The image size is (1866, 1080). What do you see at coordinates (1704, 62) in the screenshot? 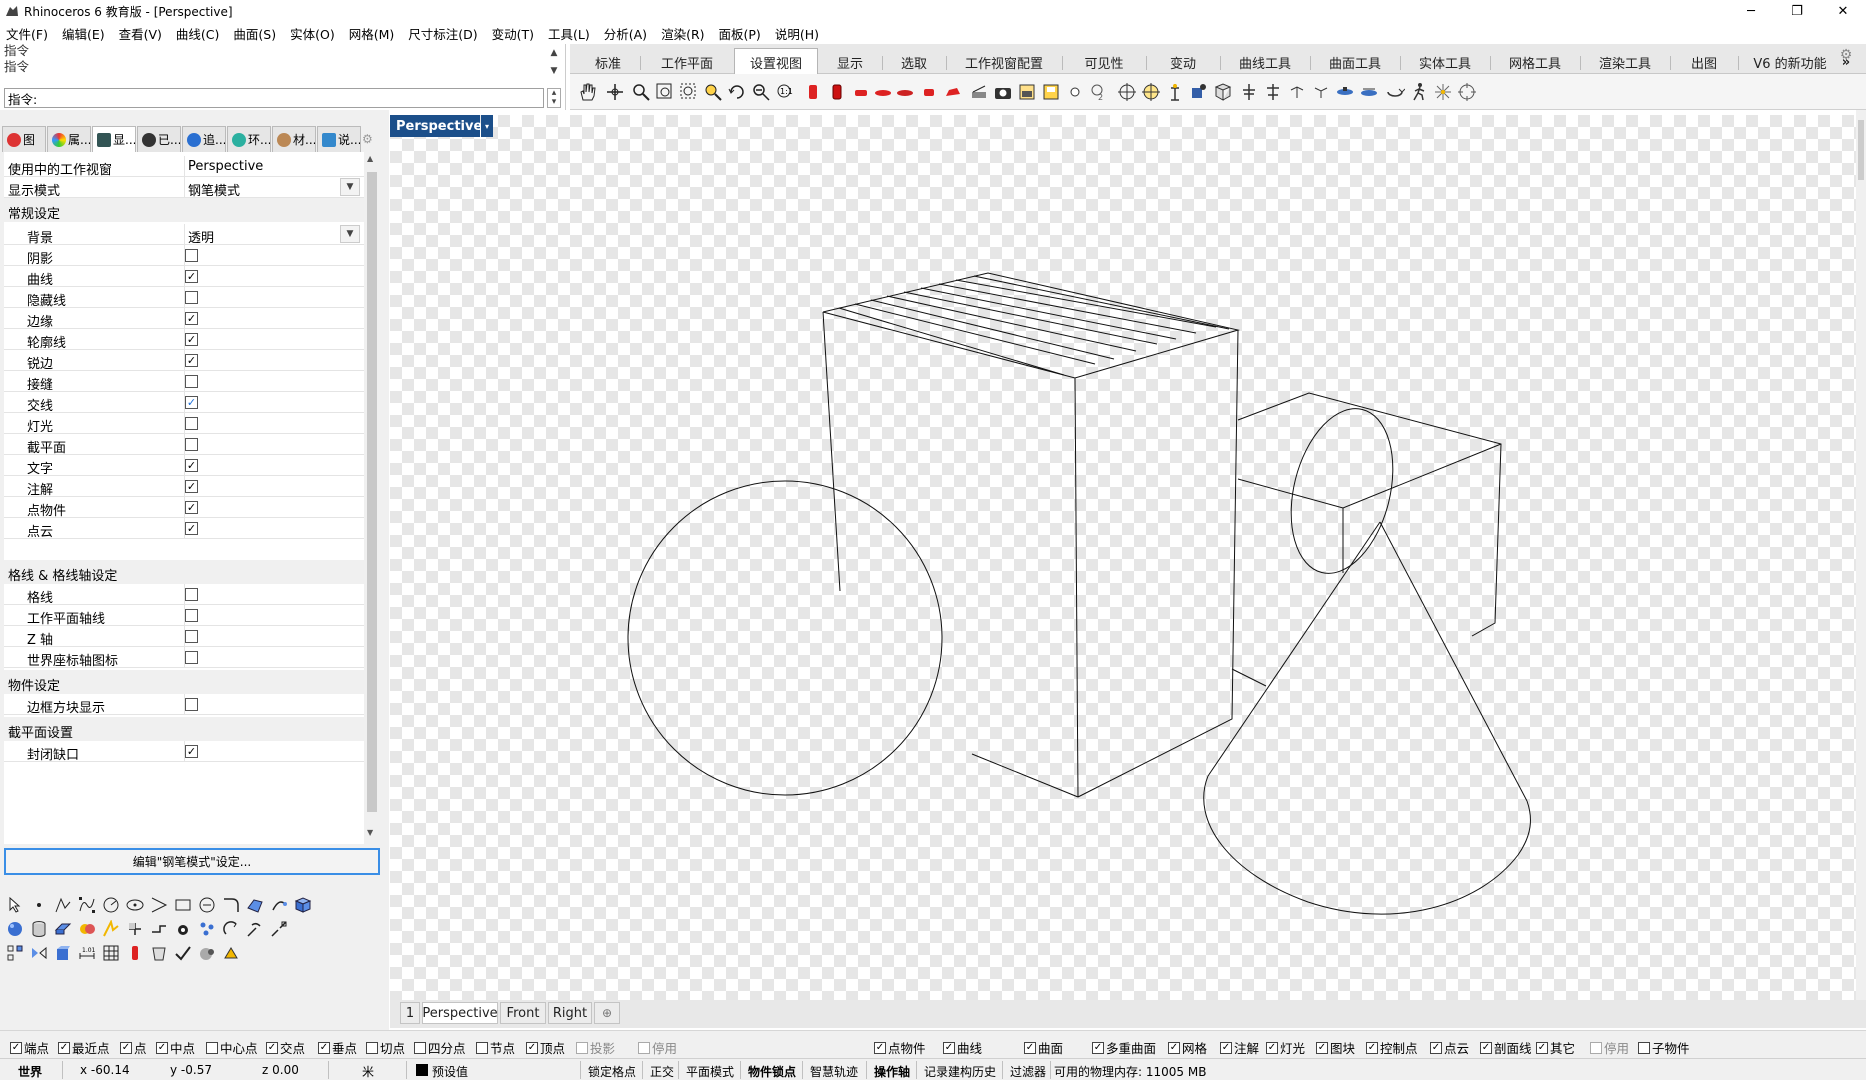
I see `tab-drafting: 出图` at bounding box center [1704, 62].